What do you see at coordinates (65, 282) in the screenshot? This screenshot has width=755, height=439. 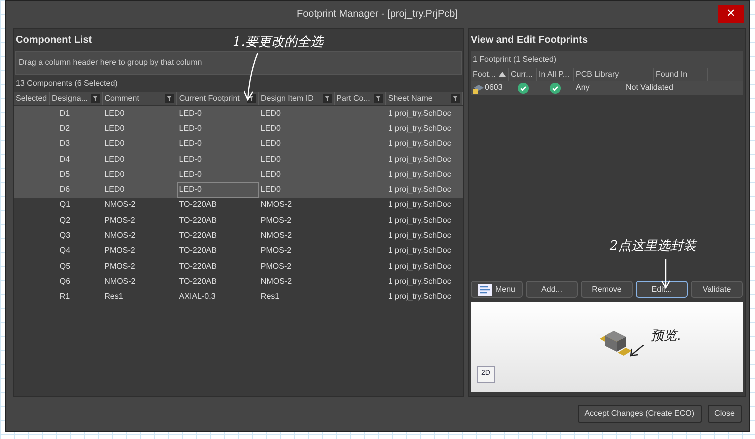 I see `table-cell: Q6` at bounding box center [65, 282].